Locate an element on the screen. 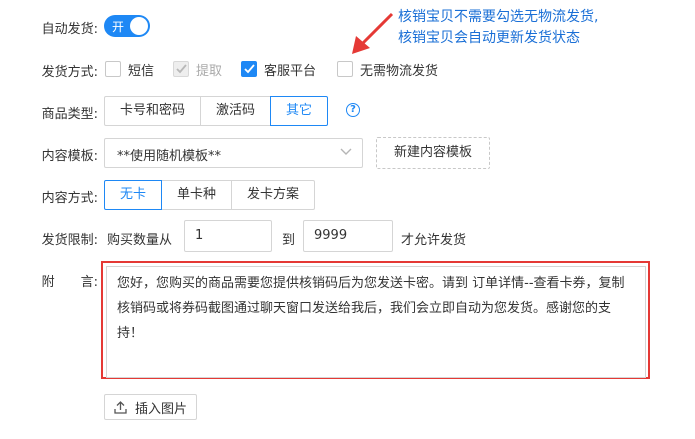 This screenshot has width=695, height=439. delivery-limit-label: 发货限制: is located at coordinates (69, 240).